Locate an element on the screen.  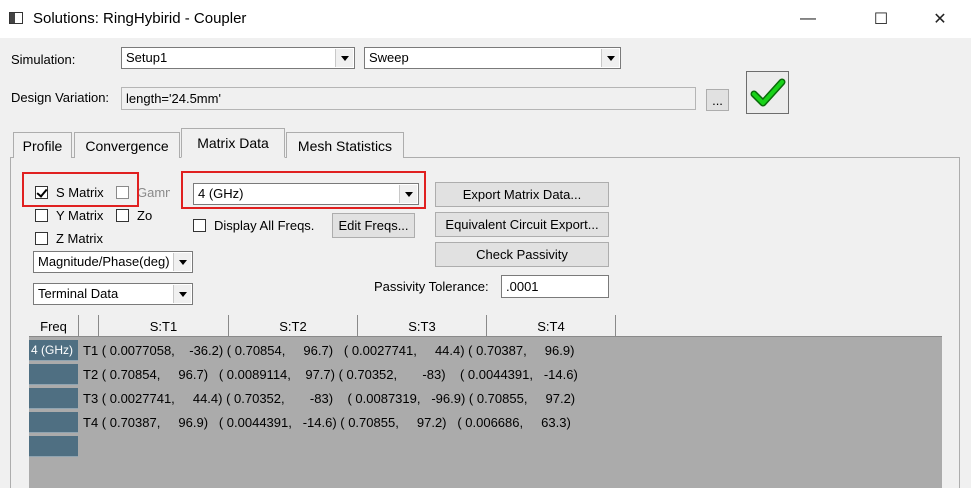
s-matrix-highlight is located at coordinates (80, 189).